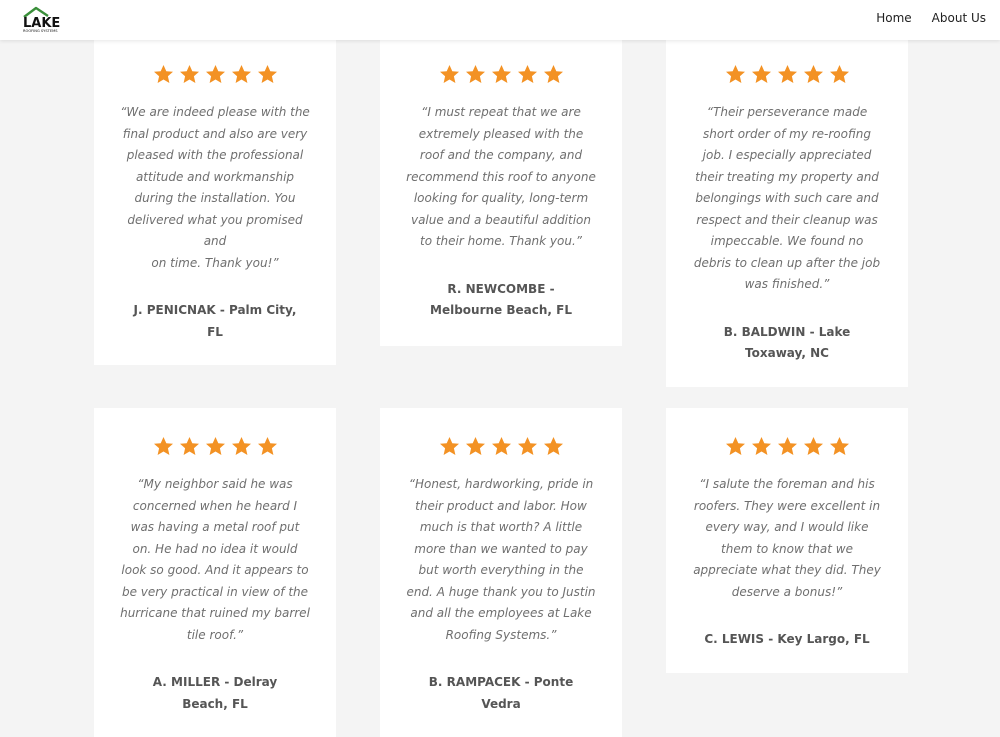  What do you see at coordinates (959, 18) in the screenshot?
I see `nav-about-us: About Us` at bounding box center [959, 18].